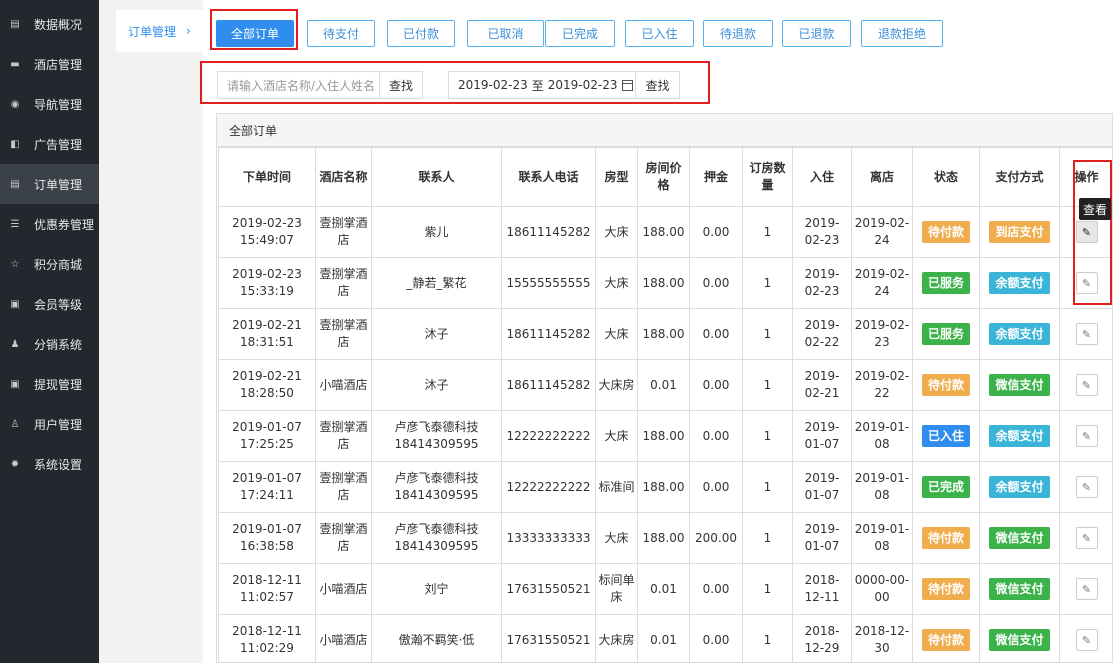 Image resolution: width=1113 pixels, height=663 pixels. Describe the element at coordinates (882, 177) in the screenshot. I see `column-header: 离店` at that location.